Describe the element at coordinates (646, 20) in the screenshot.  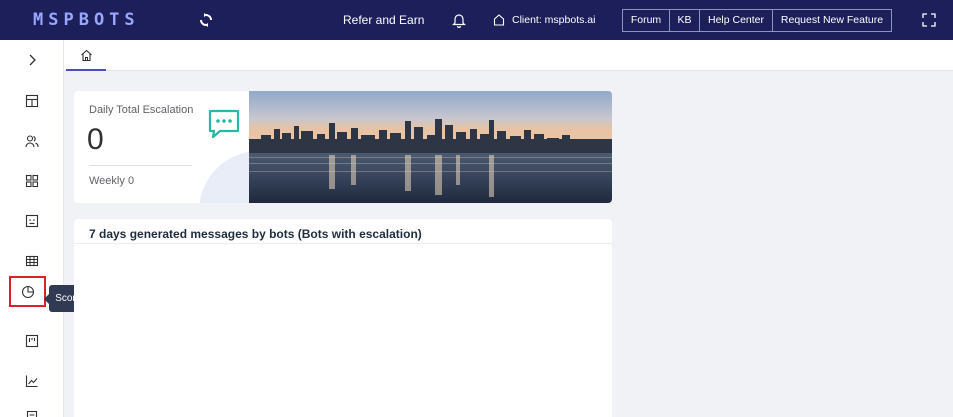
I see `forum-button: Forum` at that location.